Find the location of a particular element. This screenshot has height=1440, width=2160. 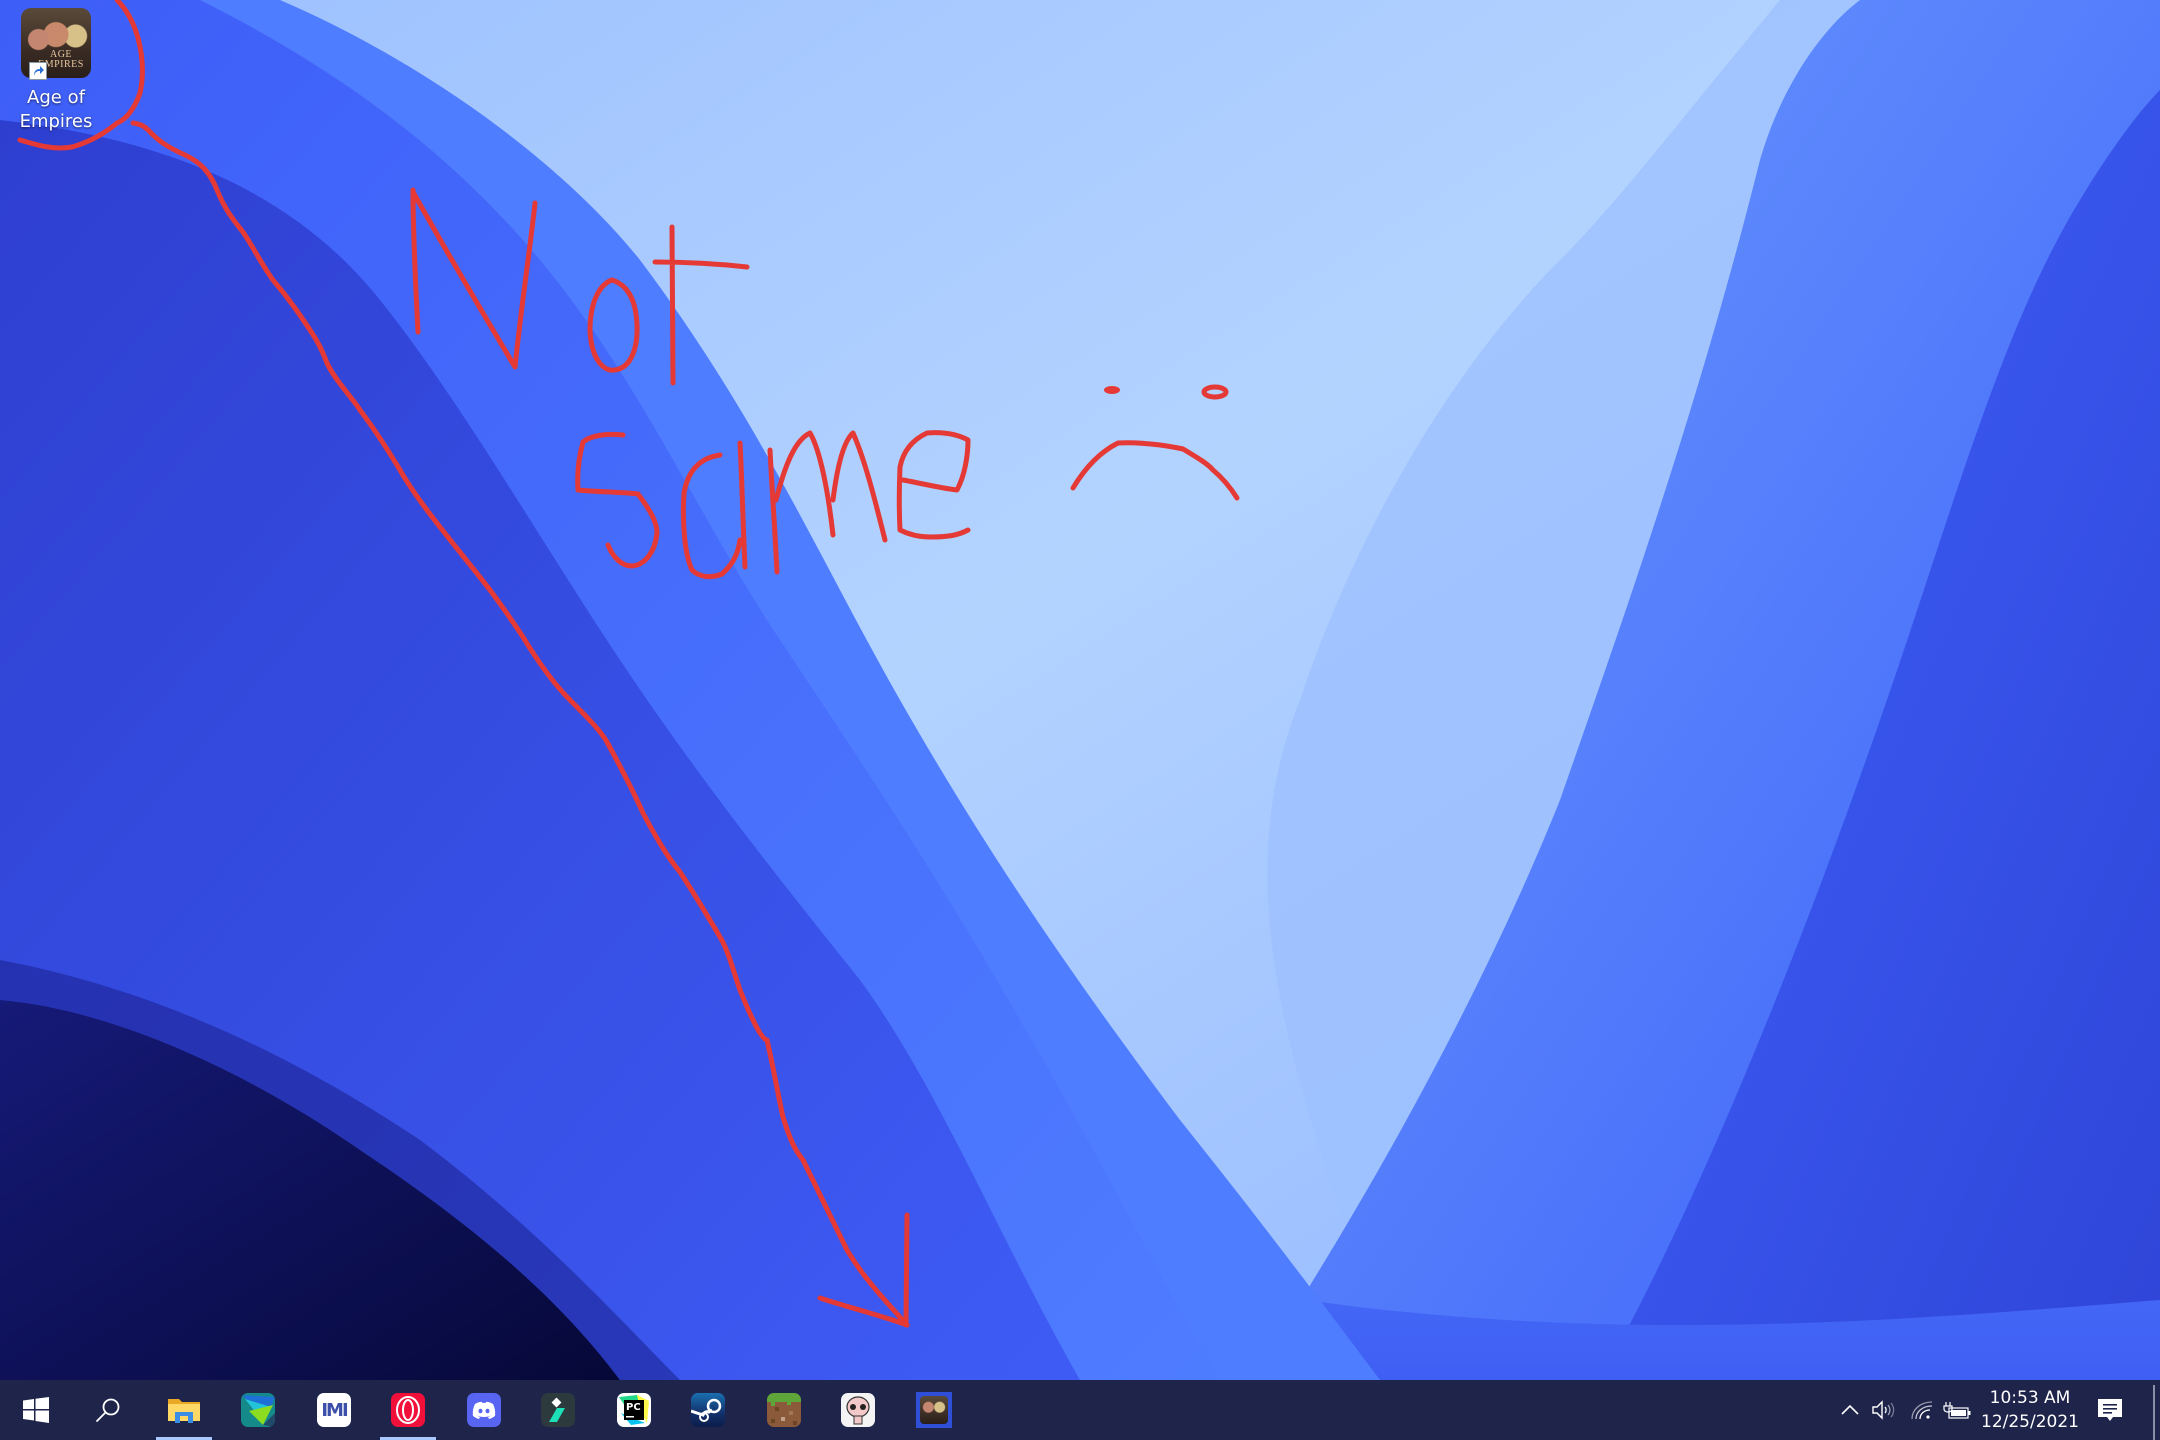

windows-logo-icon is located at coordinates (36, 1410).